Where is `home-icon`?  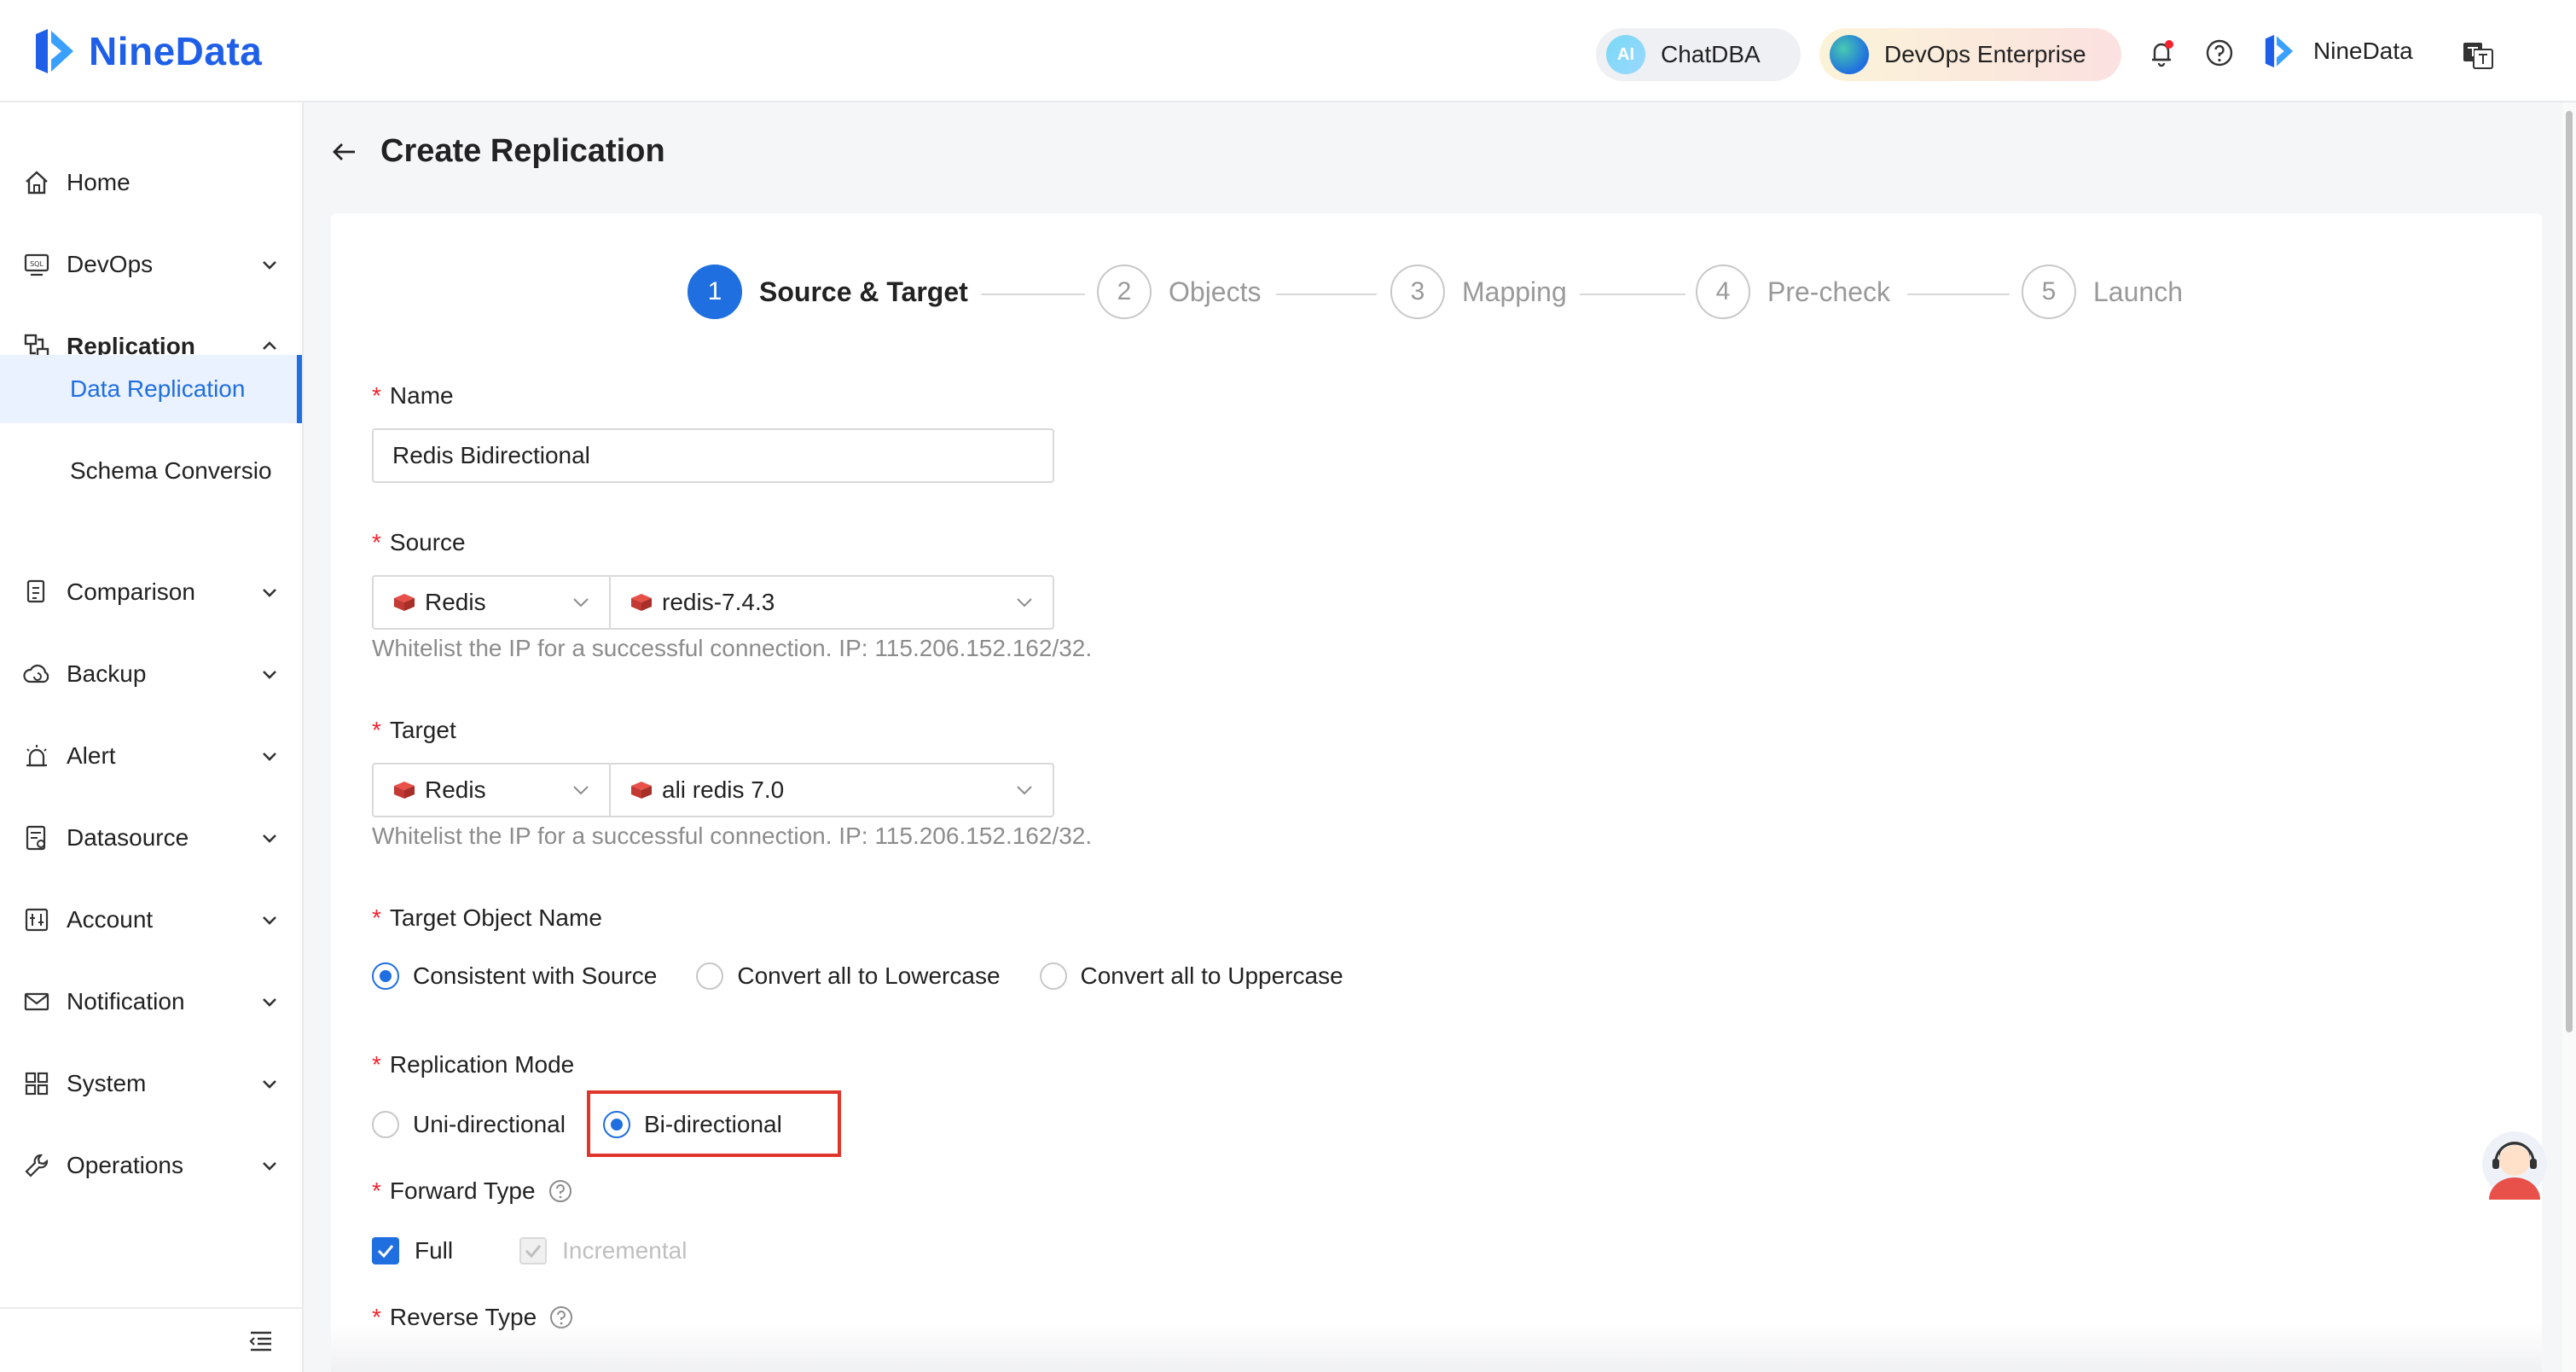
home-icon is located at coordinates (37, 183).